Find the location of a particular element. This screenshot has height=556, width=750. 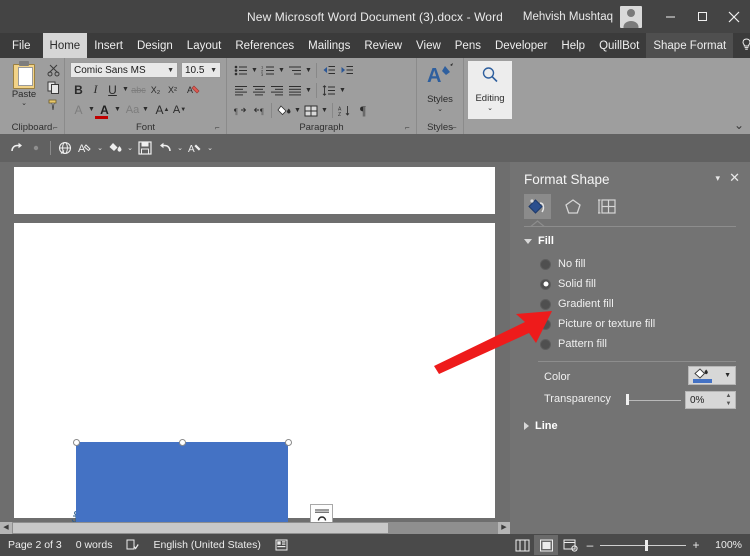

panel-options-chevron-down-icon: ▾ is located at coordinates (717, 178).